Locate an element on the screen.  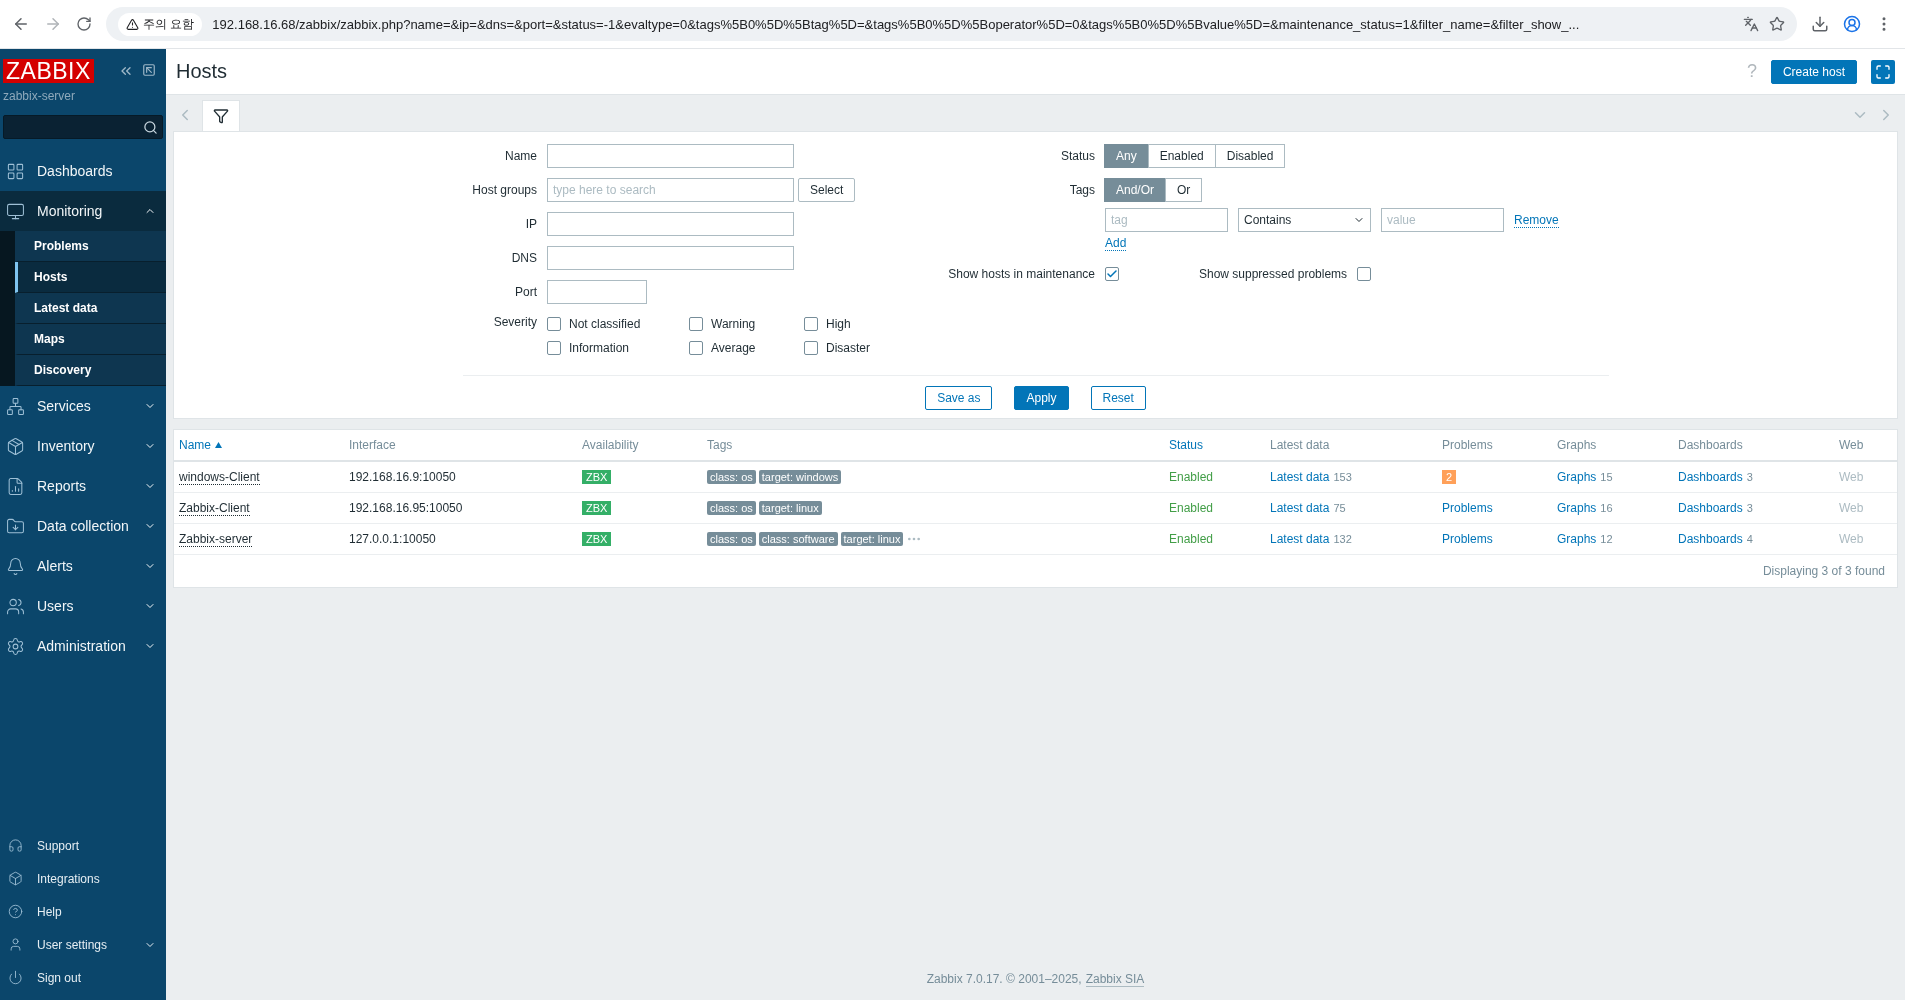
status-toggle: Enabled is located at coordinates (1181, 156).